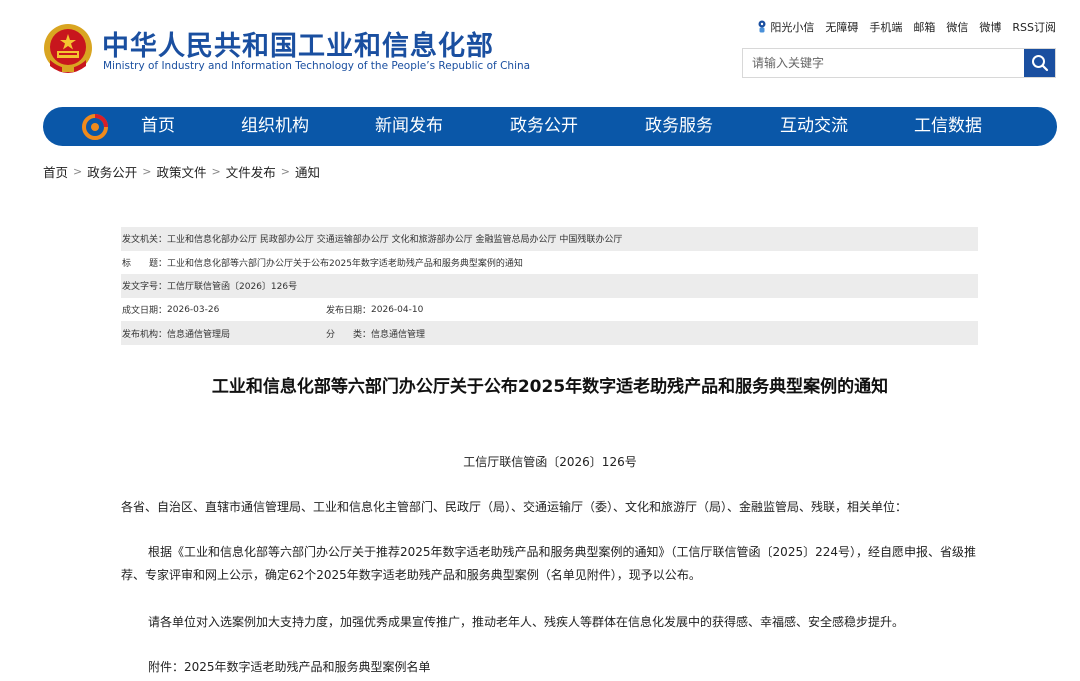 This screenshot has width=1080, height=681. What do you see at coordinates (549, 333) in the screenshot?
I see `meta-row-org: 发布机构： 信息通信管理局 分 类： 信息通信管理` at bounding box center [549, 333].